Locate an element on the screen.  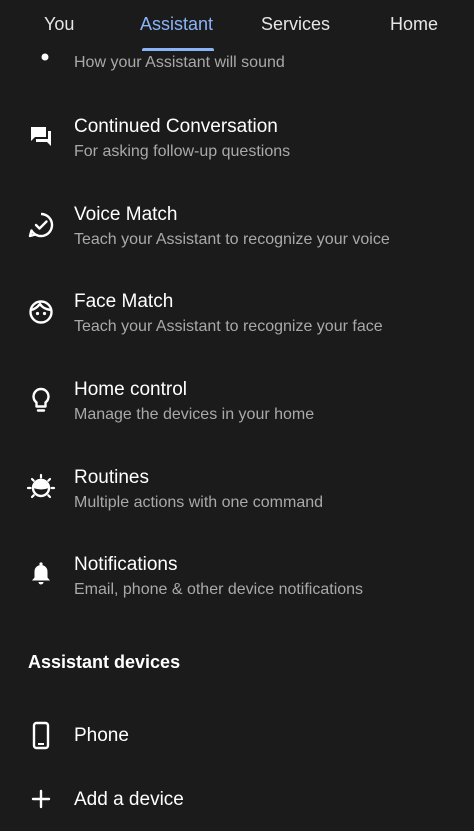
tab-you: You is located at coordinates (59, 24).